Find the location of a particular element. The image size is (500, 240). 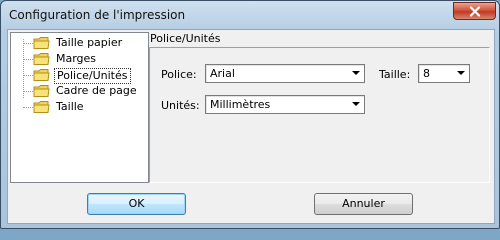

cancel-button: Annuler is located at coordinates (363, 204).